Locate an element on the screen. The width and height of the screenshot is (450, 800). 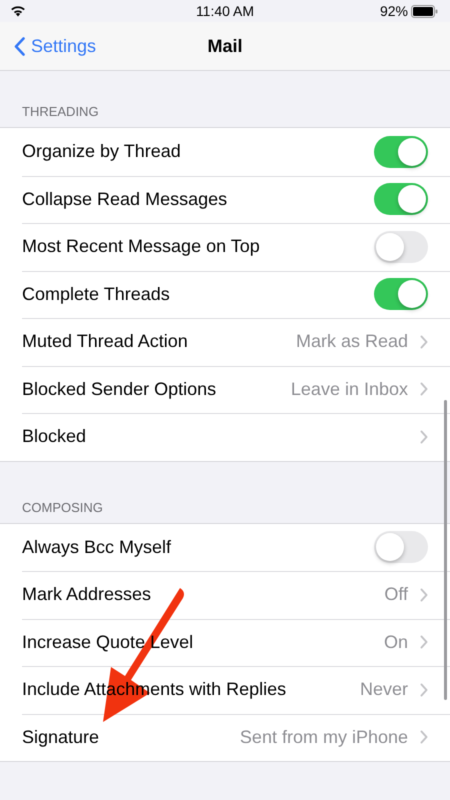
wifi-icon is located at coordinates (18, 11).